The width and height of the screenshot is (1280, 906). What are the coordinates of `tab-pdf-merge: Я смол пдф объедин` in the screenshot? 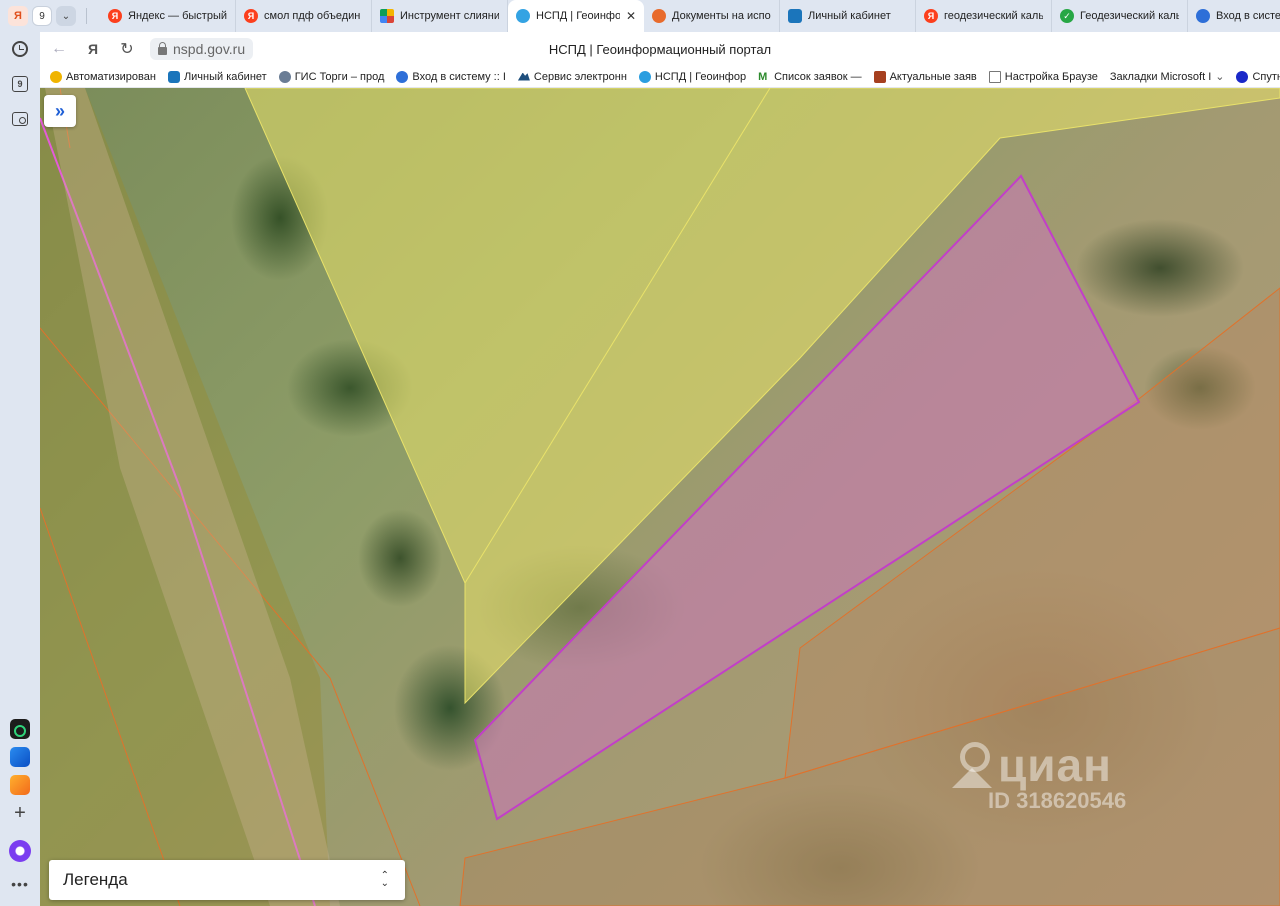 It's located at (304, 16).